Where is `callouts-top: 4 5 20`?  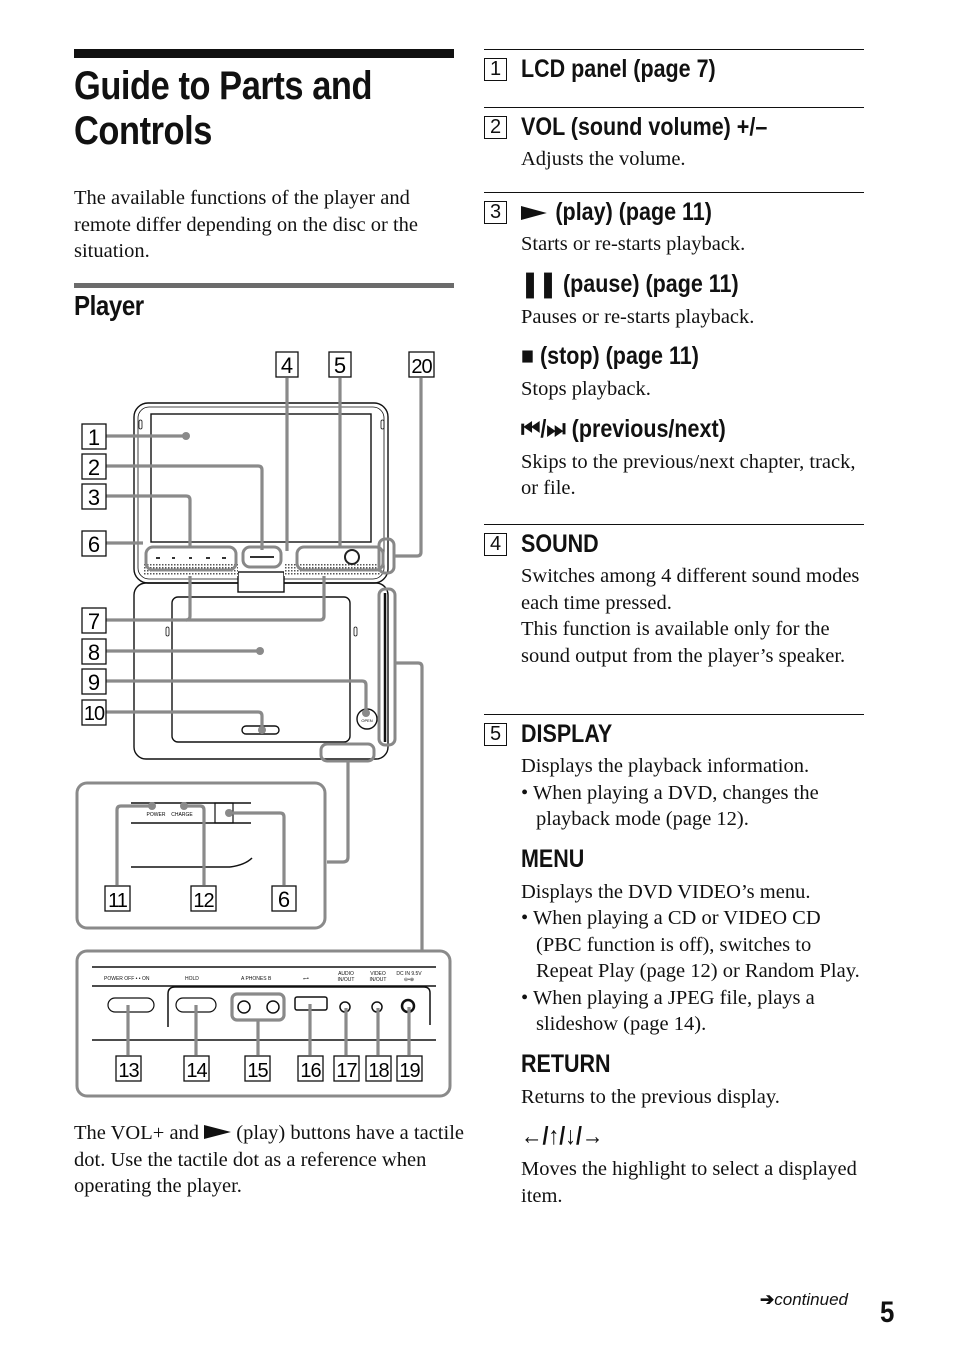
callouts-top: 4 5 20 is located at coordinates (355, 364).